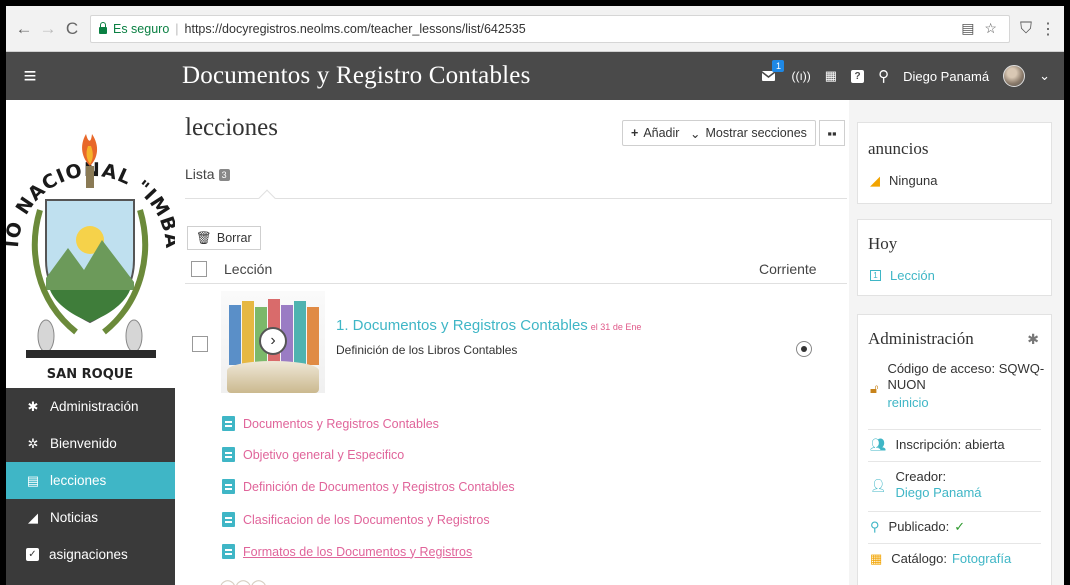 Image resolution: width=1070 pixels, height=585 pixels. I want to click on resource-label: Objetivo general y Especifico, so click(324, 454).